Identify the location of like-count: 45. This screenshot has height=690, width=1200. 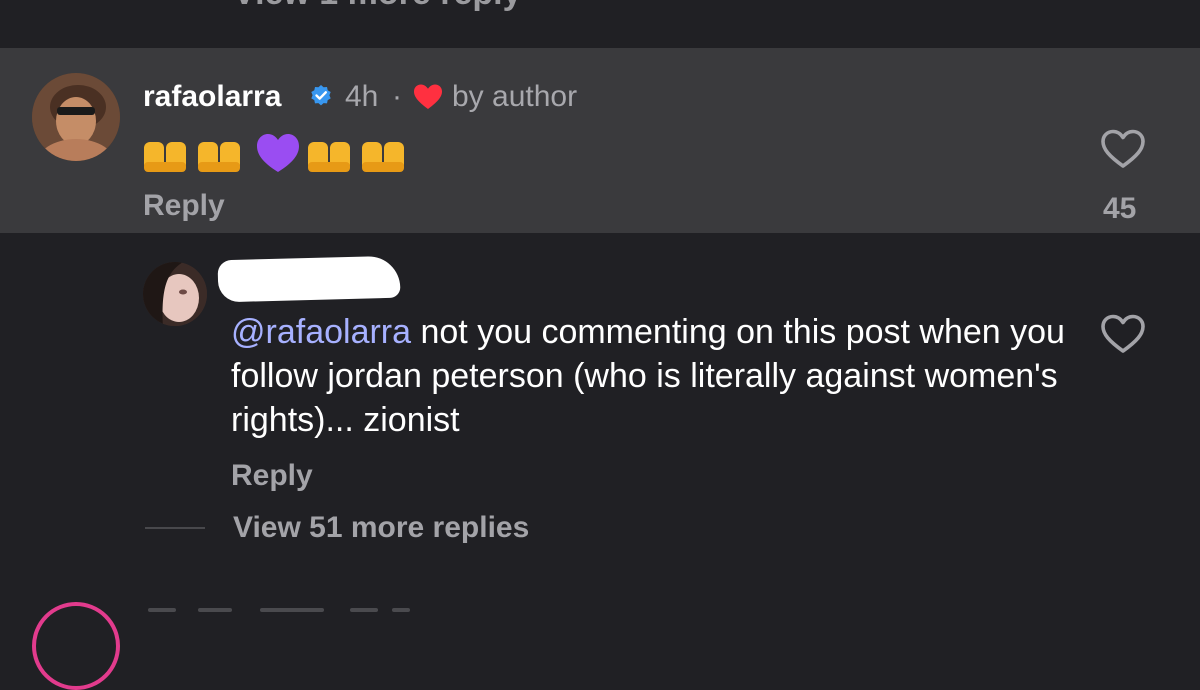
(1119, 209).